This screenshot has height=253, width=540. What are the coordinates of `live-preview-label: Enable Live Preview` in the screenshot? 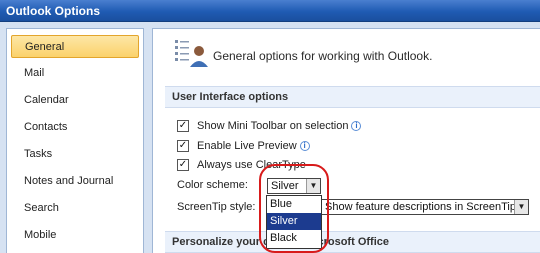 It's located at (247, 146).